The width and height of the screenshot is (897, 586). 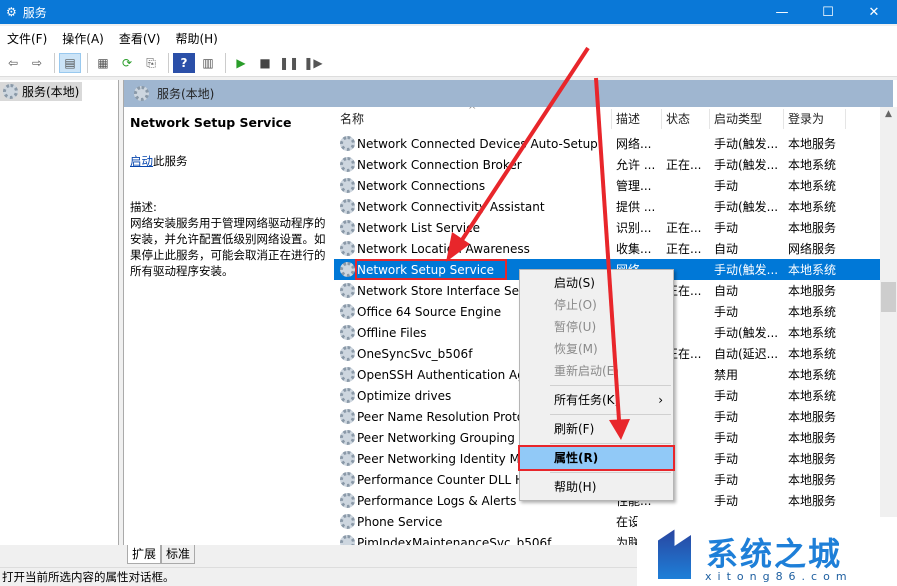 What do you see at coordinates (607, 227) in the screenshot?
I see `table-row: Network List Service 识别... 正在... 手动 本地服务` at bounding box center [607, 227].